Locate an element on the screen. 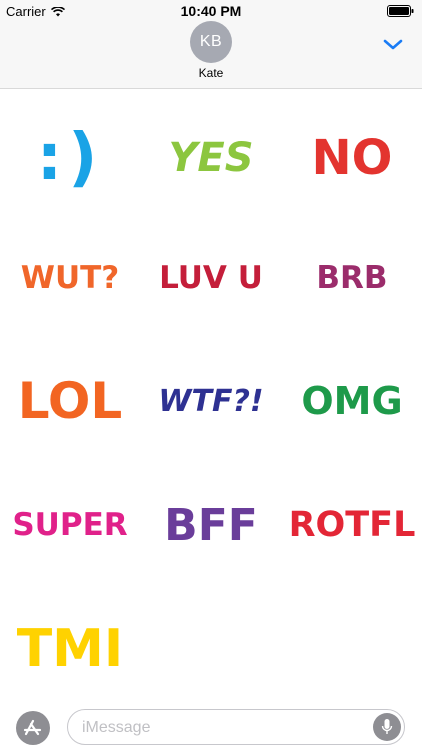 The height and width of the screenshot is (750, 422). conversation-header: Carrier 10:40 PM KB Kate is located at coordinates (211, 44).